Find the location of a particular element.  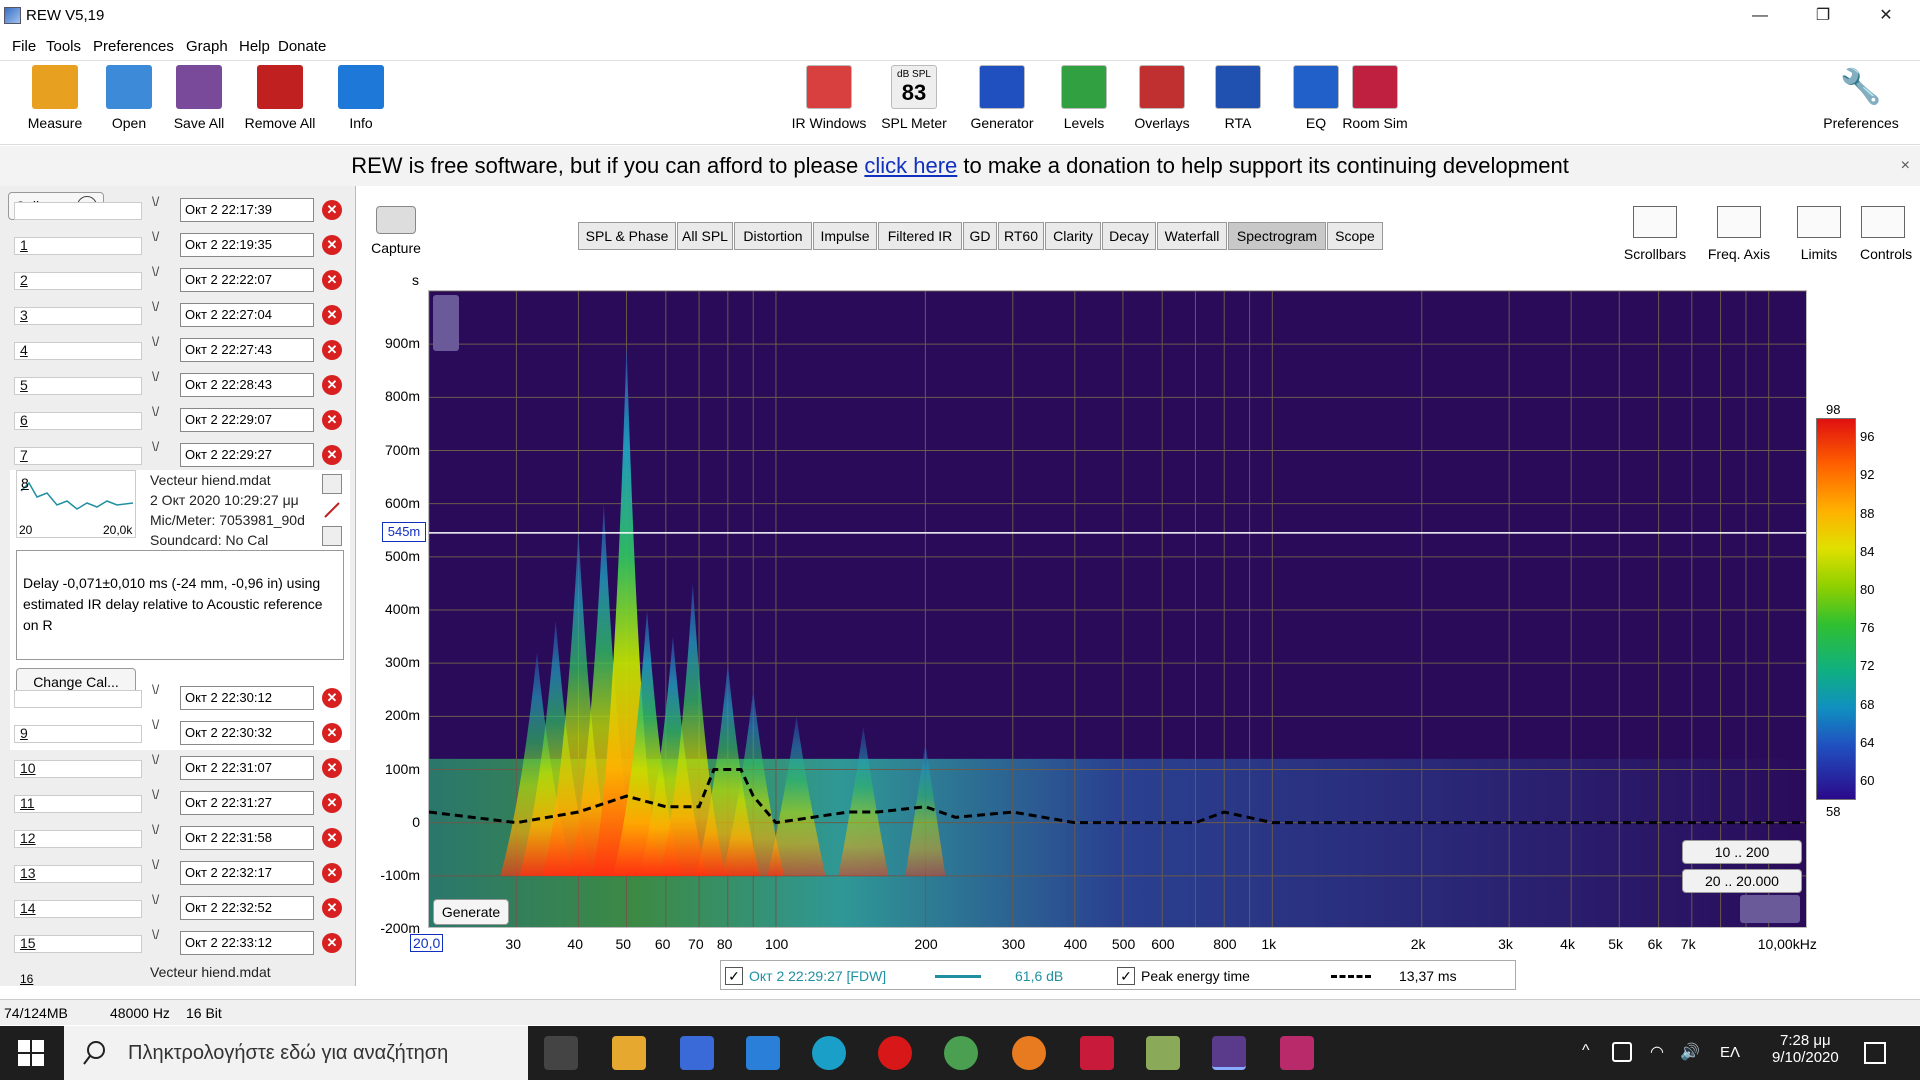

cal-file-icon is located at coordinates (332, 536).